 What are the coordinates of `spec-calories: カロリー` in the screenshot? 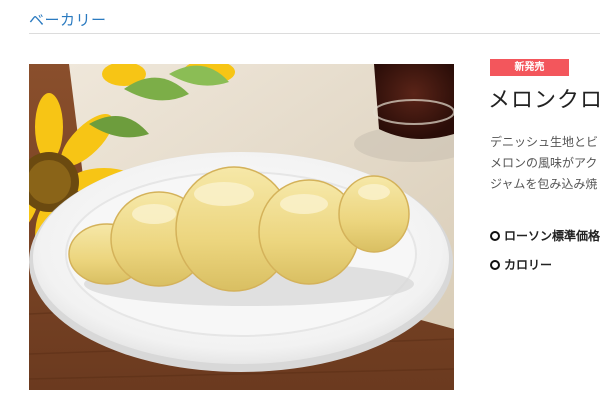 It's located at (545, 264).